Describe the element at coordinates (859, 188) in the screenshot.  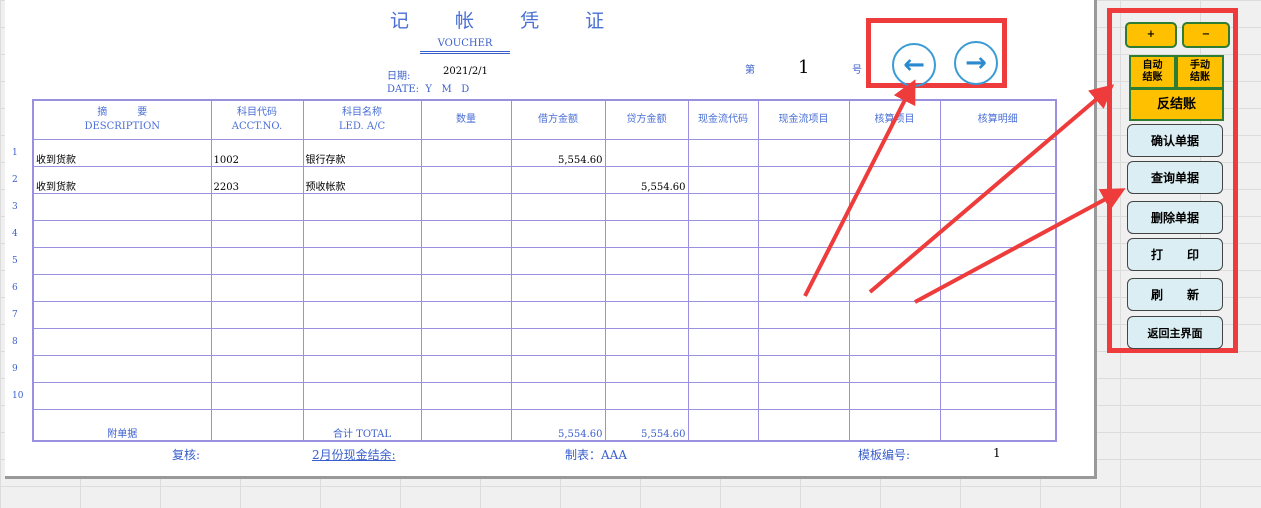
I see `arrow-to-nav` at that location.